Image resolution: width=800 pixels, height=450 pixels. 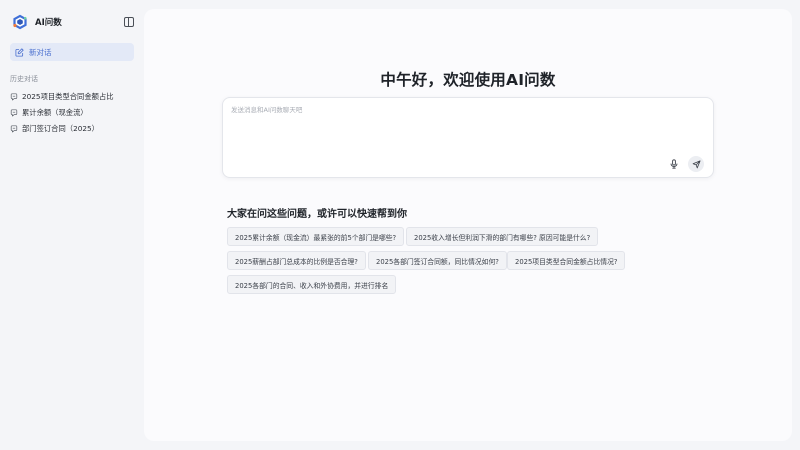 I want to click on history-item: 2025项目类型合同金额占比, so click(x=72, y=97).